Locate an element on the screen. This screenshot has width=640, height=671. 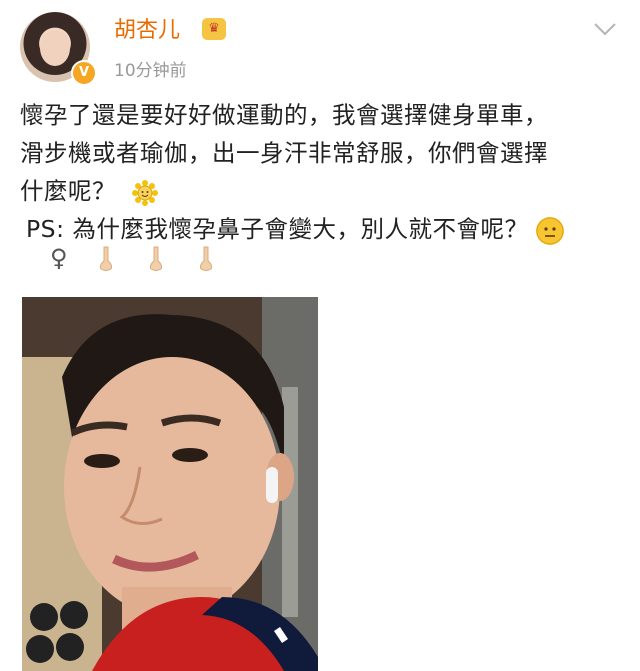
username: 胡杏儿 is located at coordinates (147, 31).